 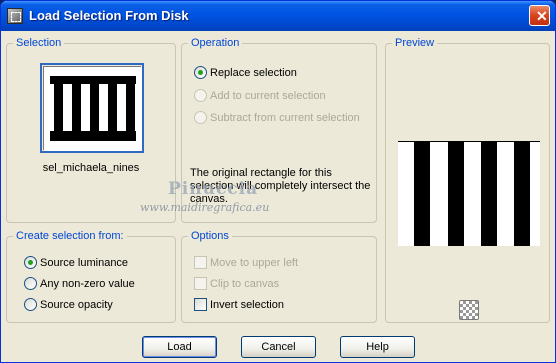 What do you see at coordinates (278, 16) in the screenshot?
I see `title-bar: Load Selection From Disk ✕` at bounding box center [278, 16].